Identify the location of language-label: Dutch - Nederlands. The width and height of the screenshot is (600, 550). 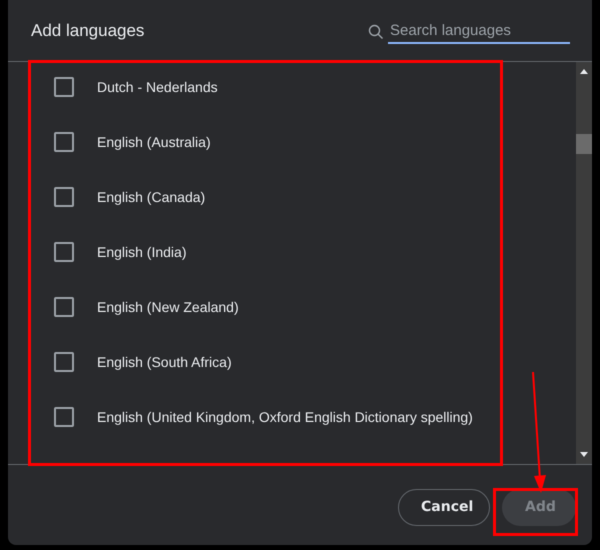
(157, 86).